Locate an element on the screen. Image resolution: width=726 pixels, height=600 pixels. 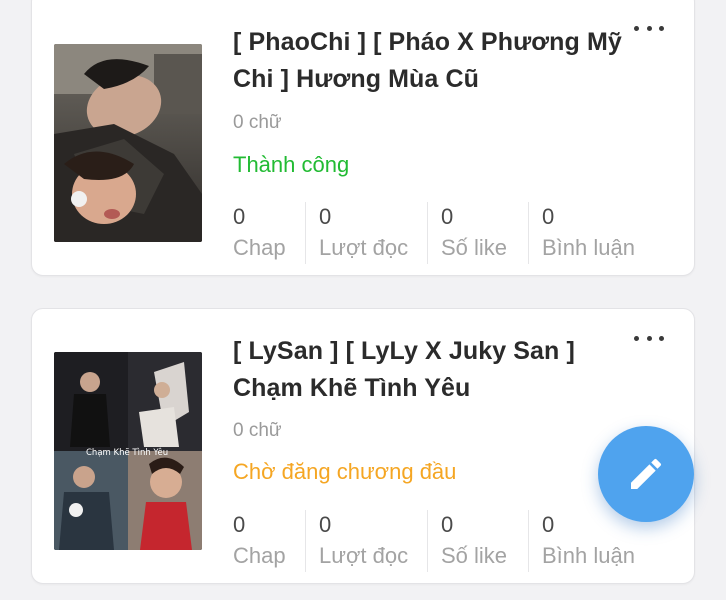
cover-photo is located at coordinates (128, 143).